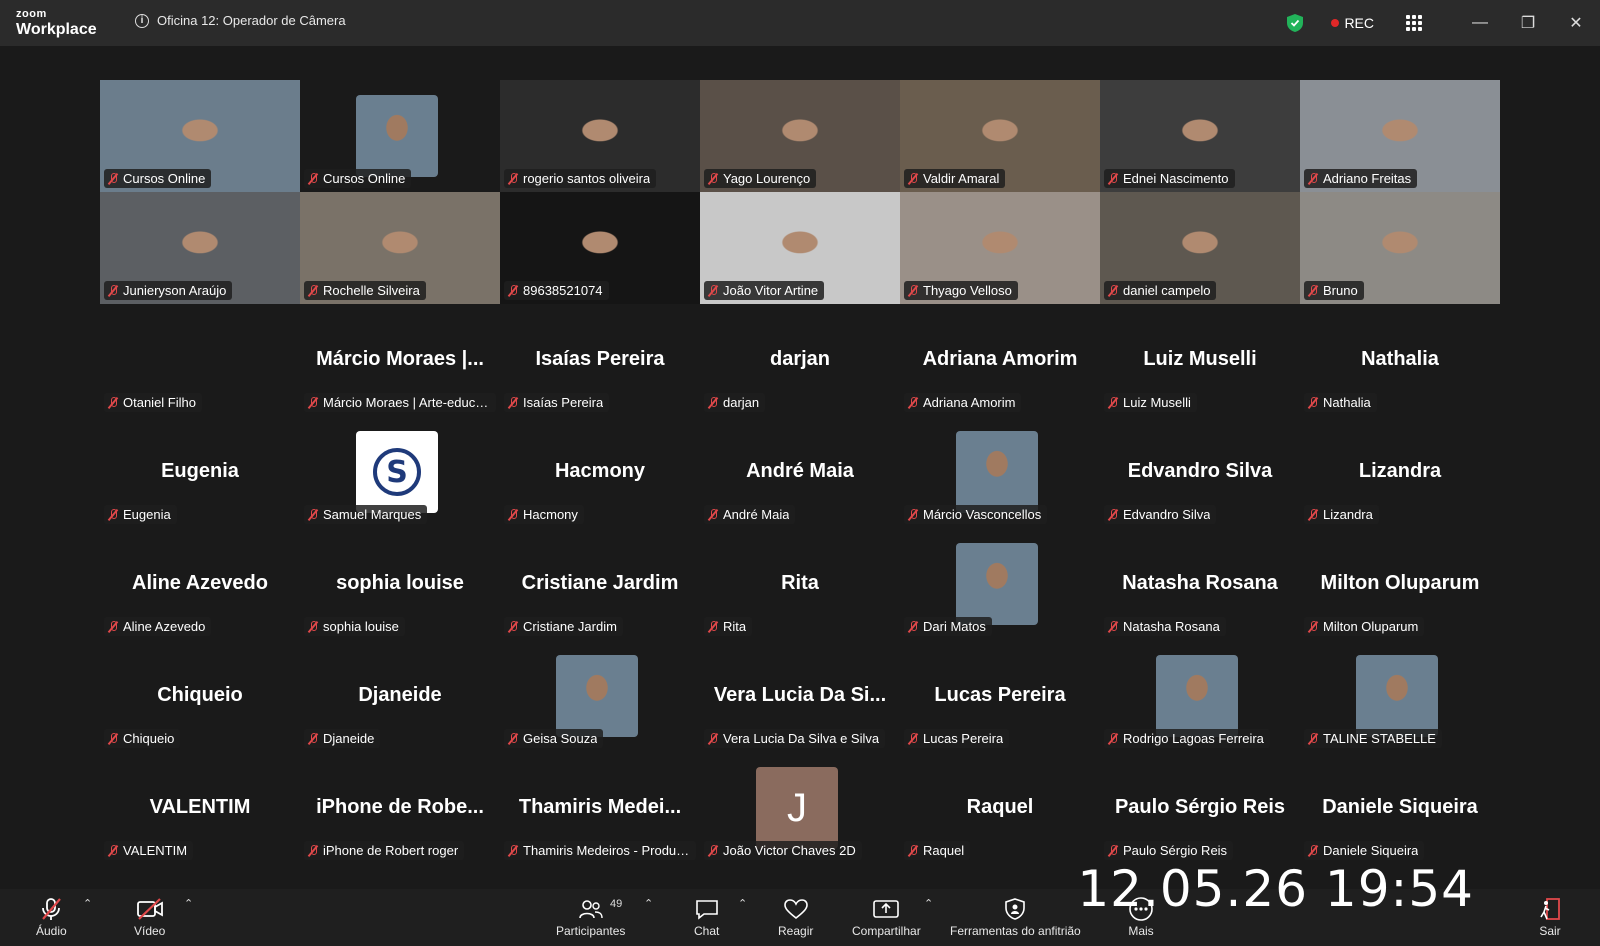  Describe the element at coordinates (1480, 23) in the screenshot. I see `minimize-icon: —` at that location.